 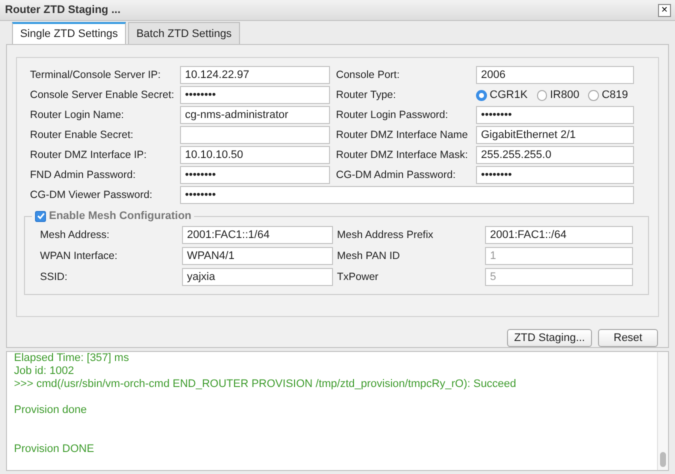 What do you see at coordinates (555, 155) in the screenshot?
I see `input-field: 255.255.255.0` at bounding box center [555, 155].